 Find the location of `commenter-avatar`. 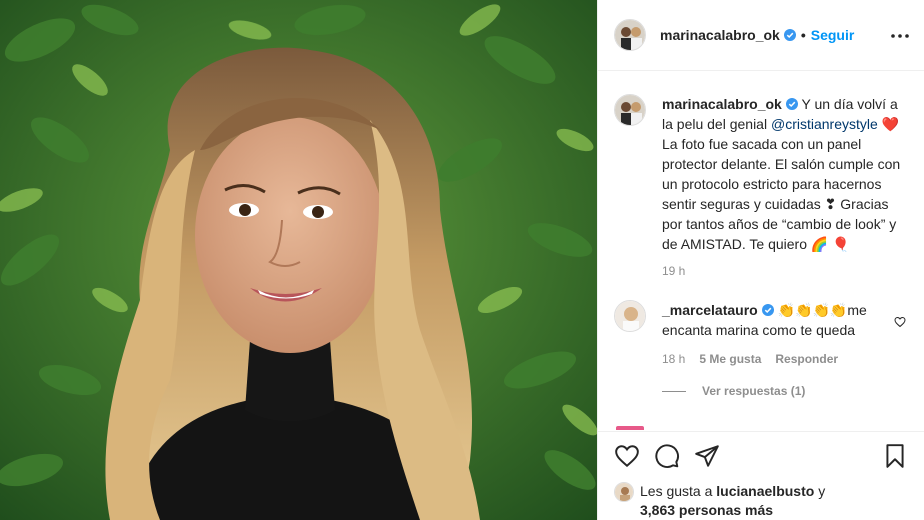

commenter-avatar is located at coordinates (630, 316).